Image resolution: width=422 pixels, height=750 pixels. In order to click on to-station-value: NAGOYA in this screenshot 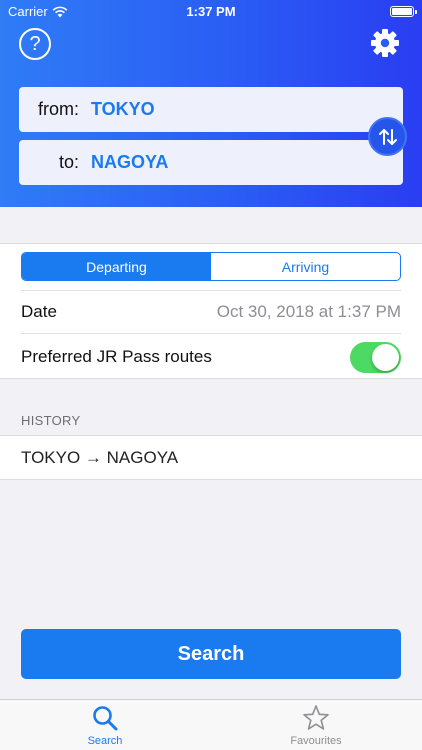, I will do `click(130, 162)`.